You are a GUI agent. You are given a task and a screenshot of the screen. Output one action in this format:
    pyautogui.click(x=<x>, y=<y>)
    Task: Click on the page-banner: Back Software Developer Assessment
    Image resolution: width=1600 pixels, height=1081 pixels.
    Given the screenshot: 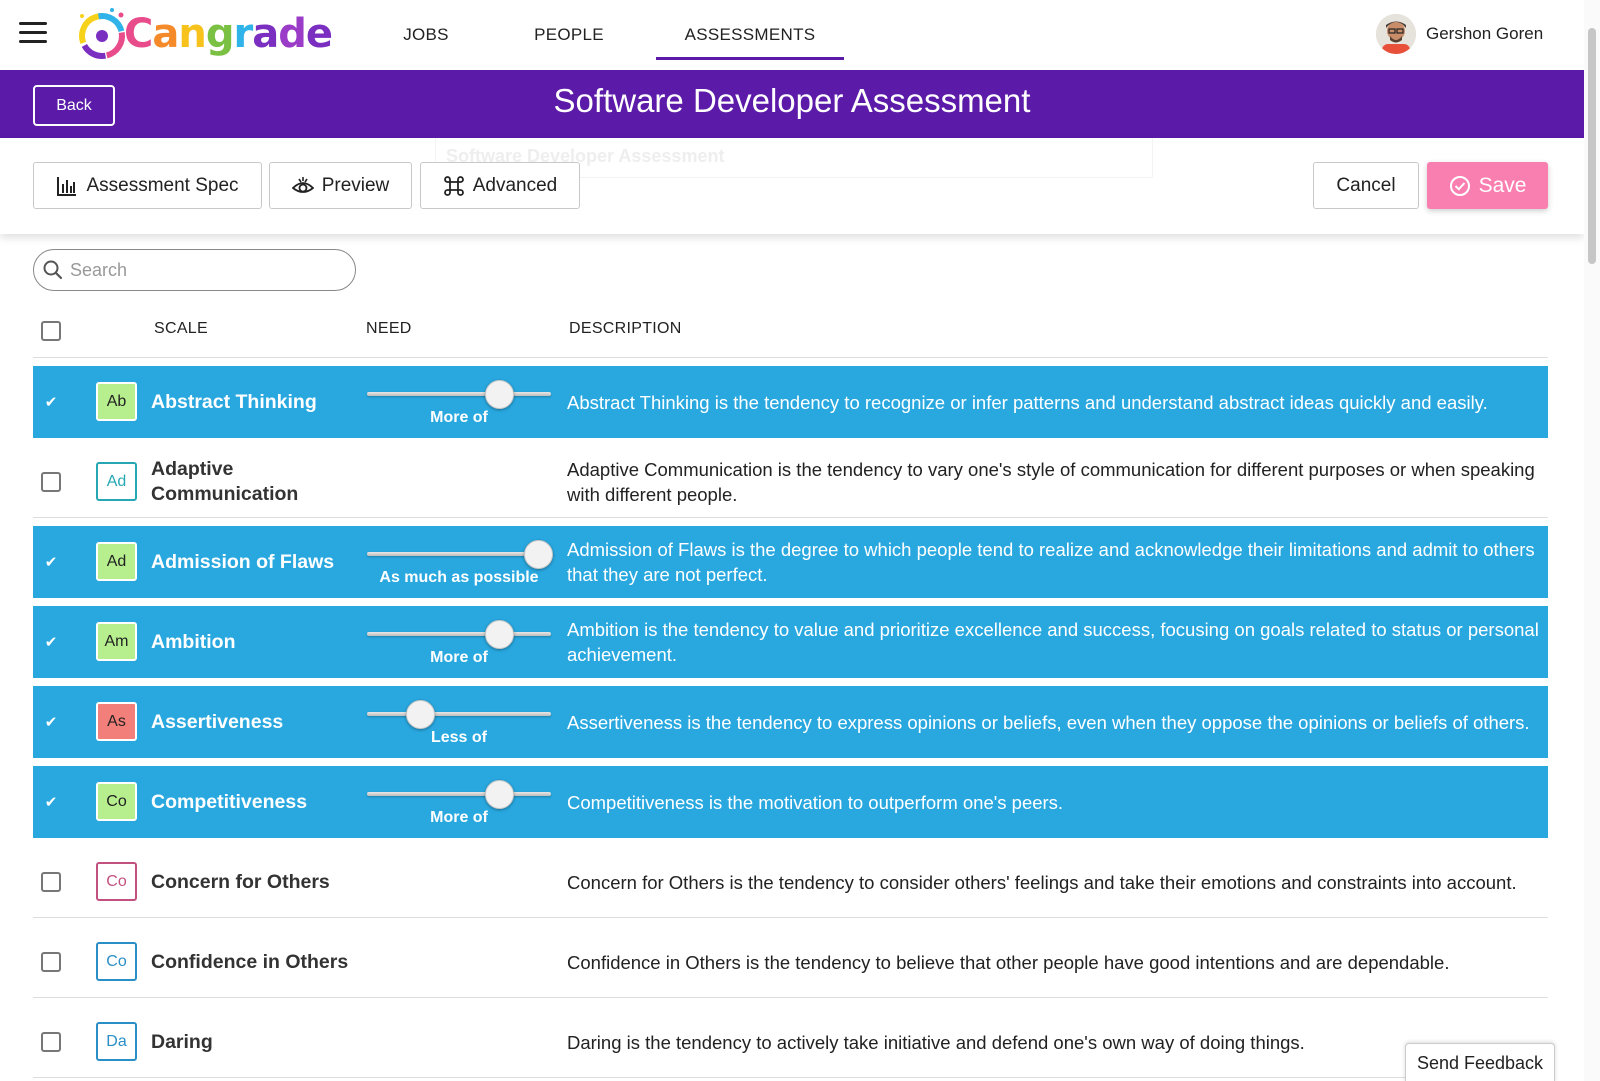 What is the action you would take?
    pyautogui.click(x=792, y=104)
    